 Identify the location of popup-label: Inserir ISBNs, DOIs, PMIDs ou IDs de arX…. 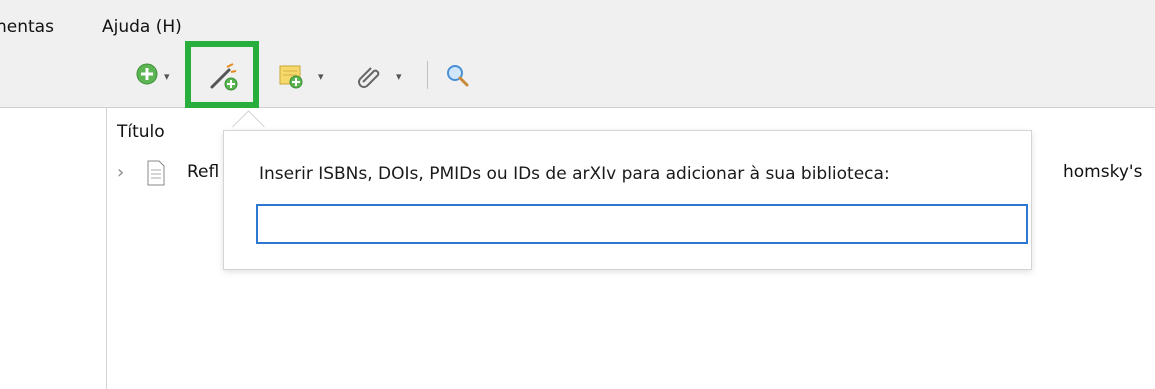
(574, 174).